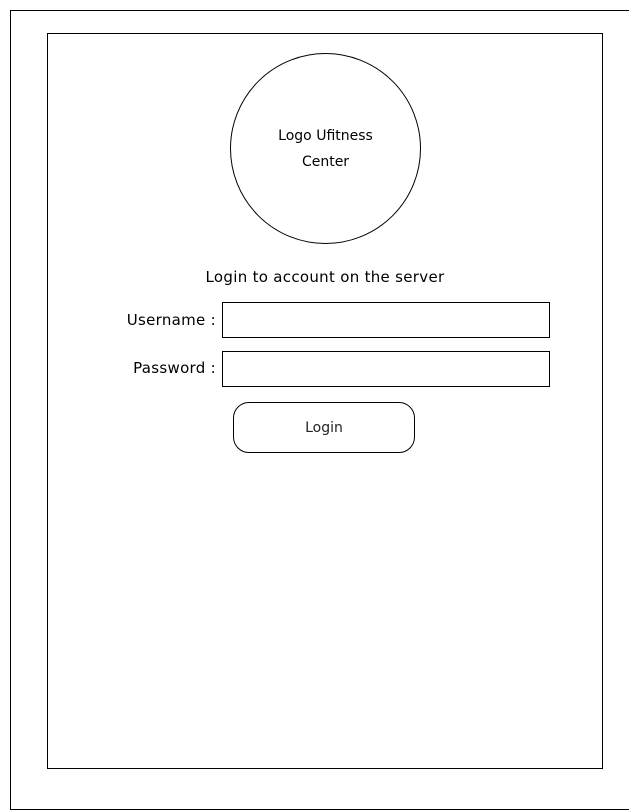  What do you see at coordinates (324, 427) in the screenshot?
I see `login-button: Login` at bounding box center [324, 427].